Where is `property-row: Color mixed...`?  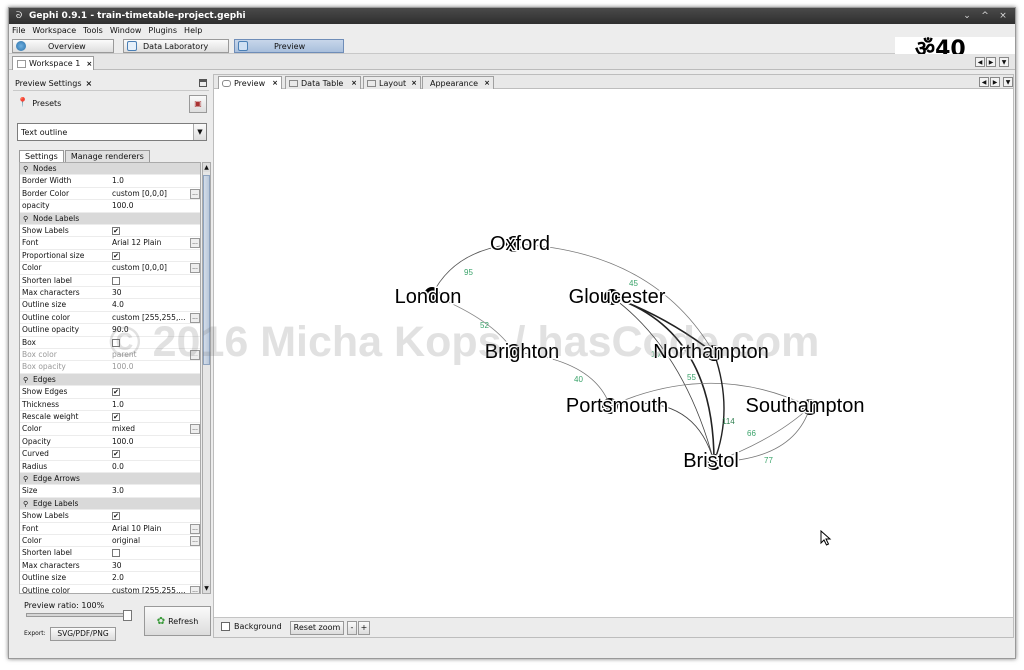
property-row: Color mixed... is located at coordinates (110, 429).